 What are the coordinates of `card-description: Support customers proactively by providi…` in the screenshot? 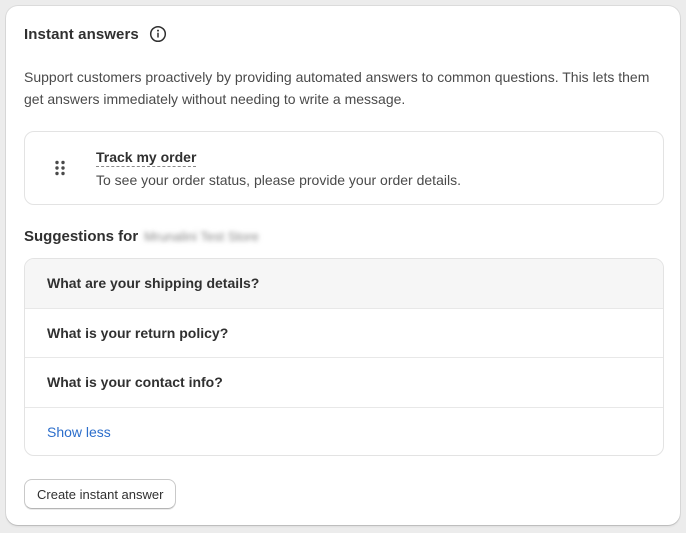 It's located at (337, 88).